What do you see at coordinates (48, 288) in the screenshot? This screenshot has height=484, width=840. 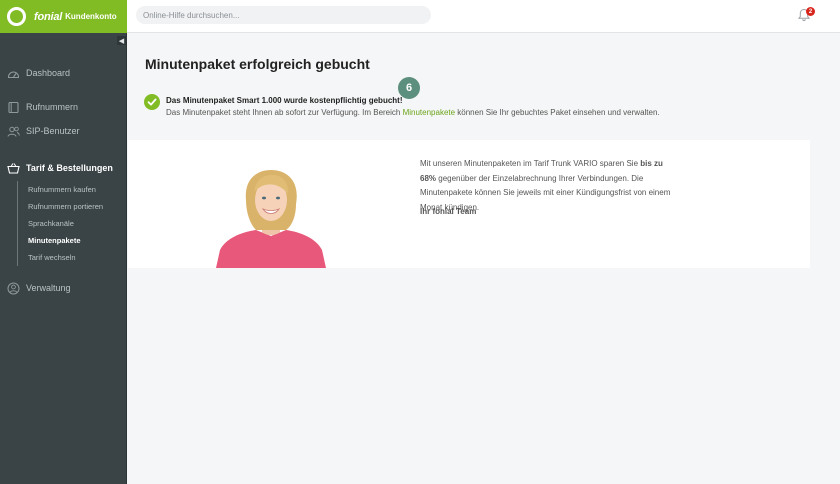 I see `sidebar-item-label: Verwaltung` at bounding box center [48, 288].